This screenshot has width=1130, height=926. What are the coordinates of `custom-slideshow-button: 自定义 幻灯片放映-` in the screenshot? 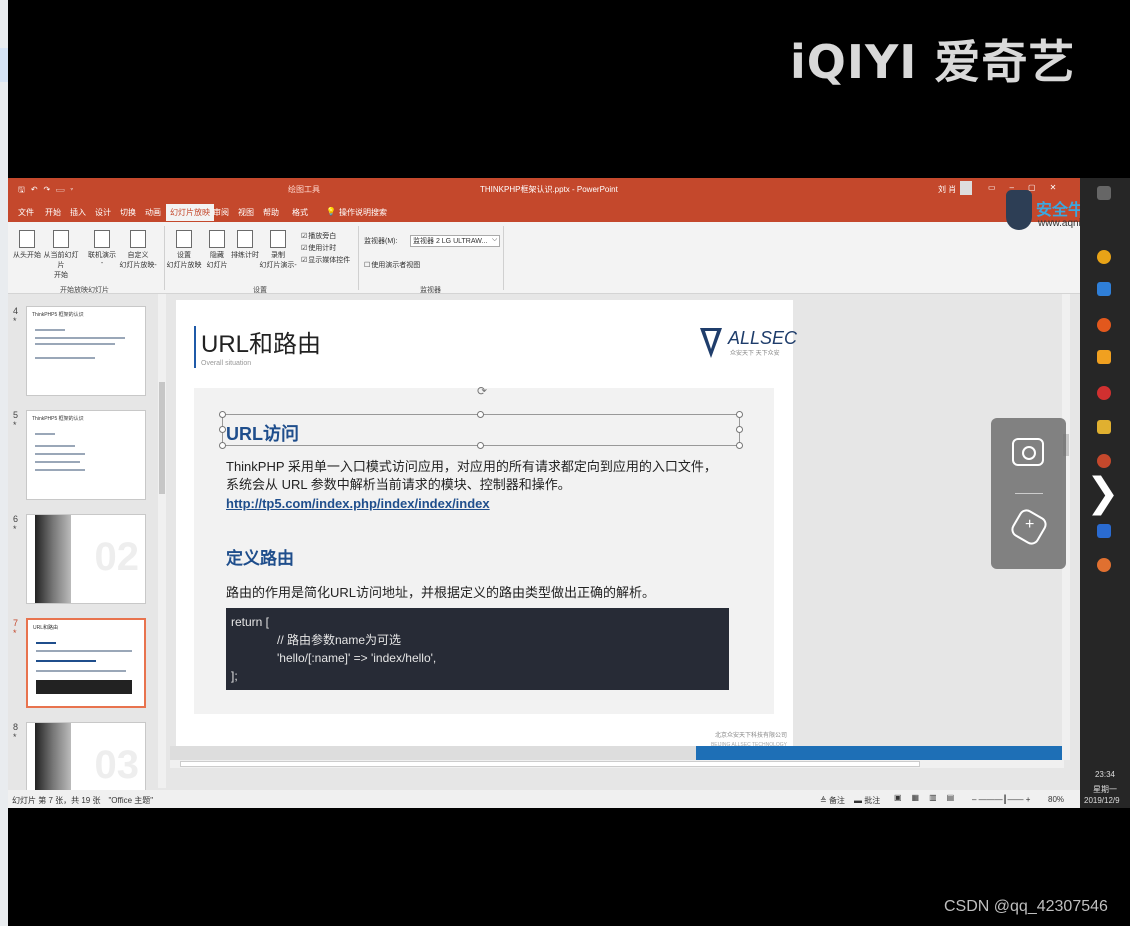 It's located at (138, 250).